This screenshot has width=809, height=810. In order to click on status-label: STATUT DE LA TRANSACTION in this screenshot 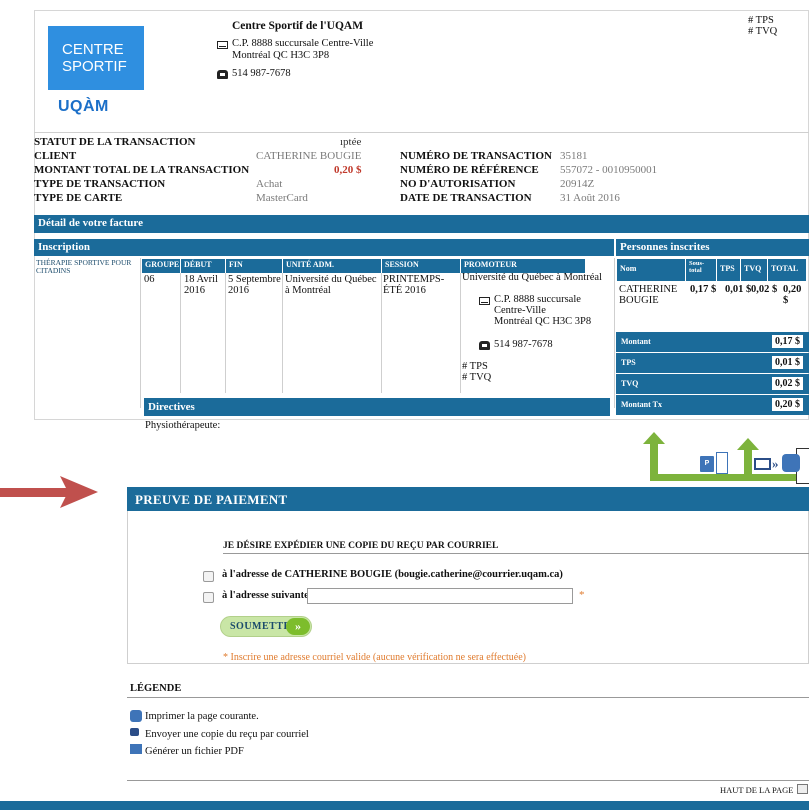, I will do `click(115, 142)`.